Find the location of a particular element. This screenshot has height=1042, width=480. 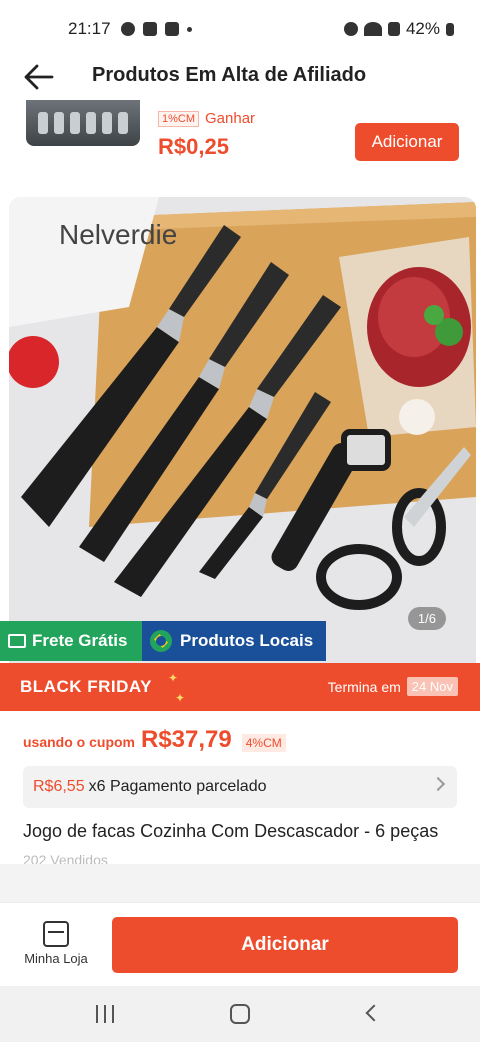

coupon-label: usando o cupom is located at coordinates (79, 742).